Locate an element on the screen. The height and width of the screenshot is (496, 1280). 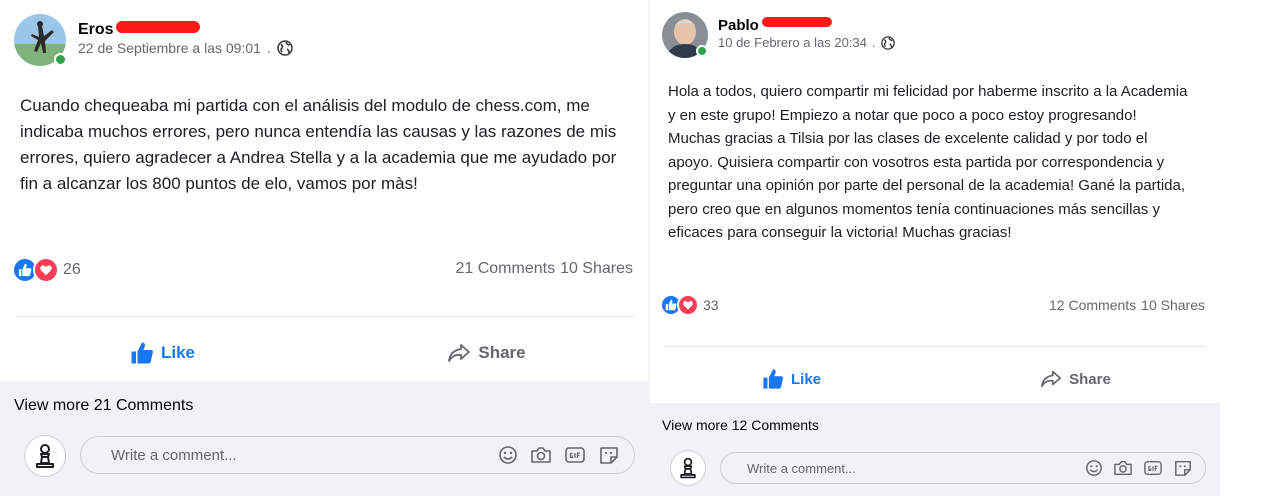
post-meta: 10 de Febrero a las 20:34 . is located at coordinates (806, 42).